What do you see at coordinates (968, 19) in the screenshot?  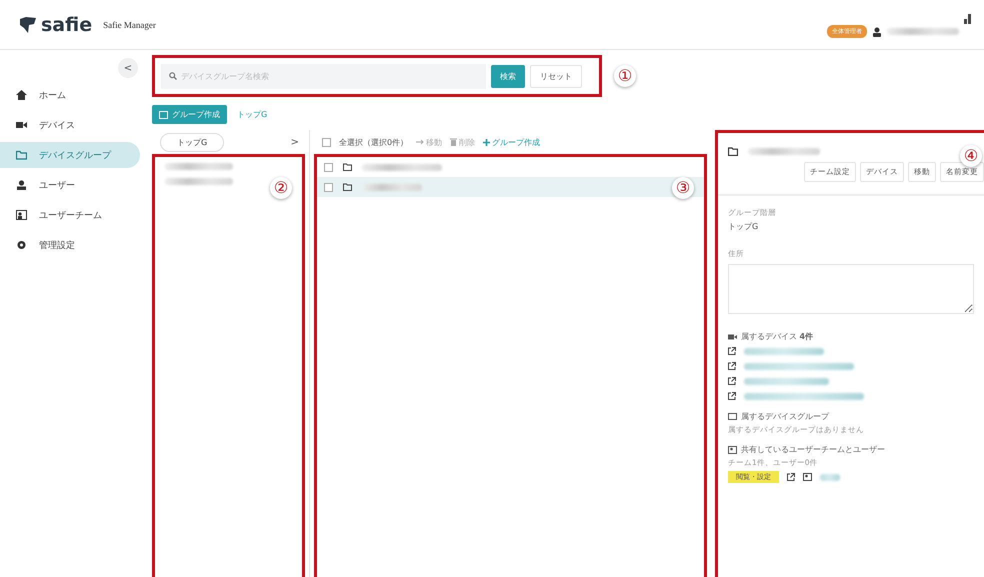 I see `bar-icon` at bounding box center [968, 19].